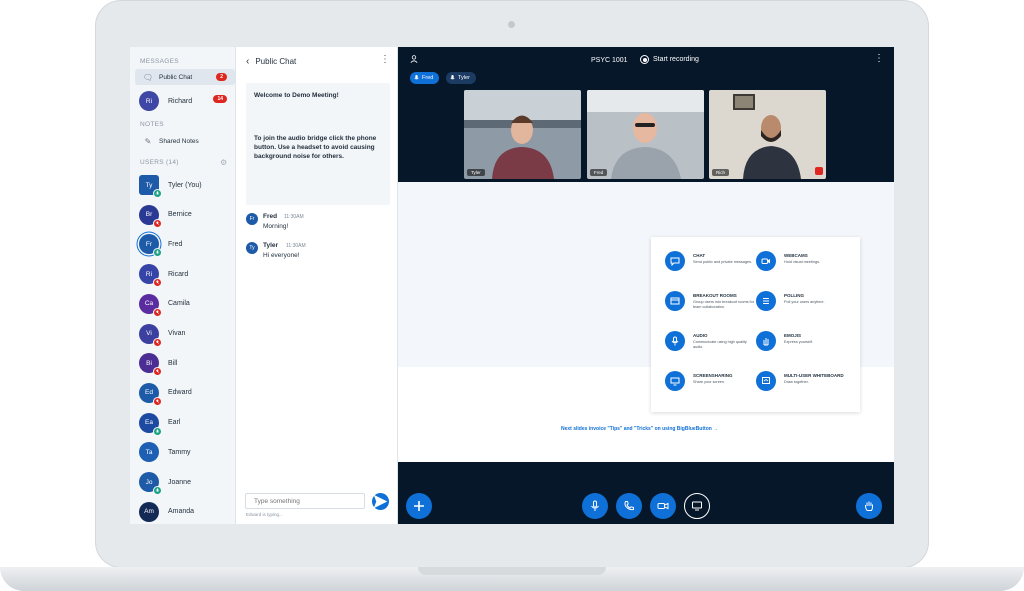 The width and height of the screenshot is (1024, 591). Describe the element at coordinates (380, 501) in the screenshot. I see `send-button` at that location.